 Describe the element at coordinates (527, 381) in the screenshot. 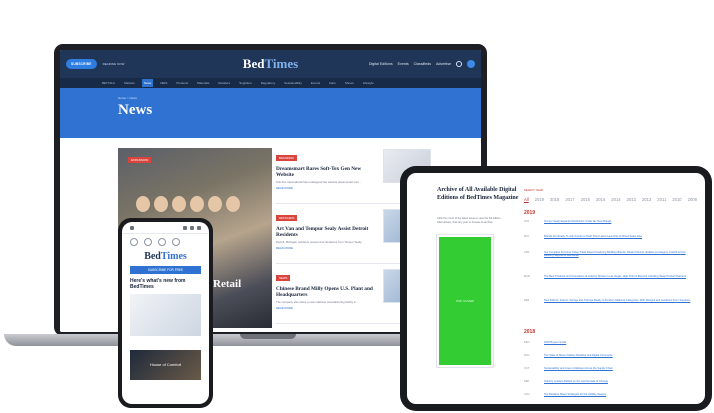

I see `issue-month: SEP` at that location.